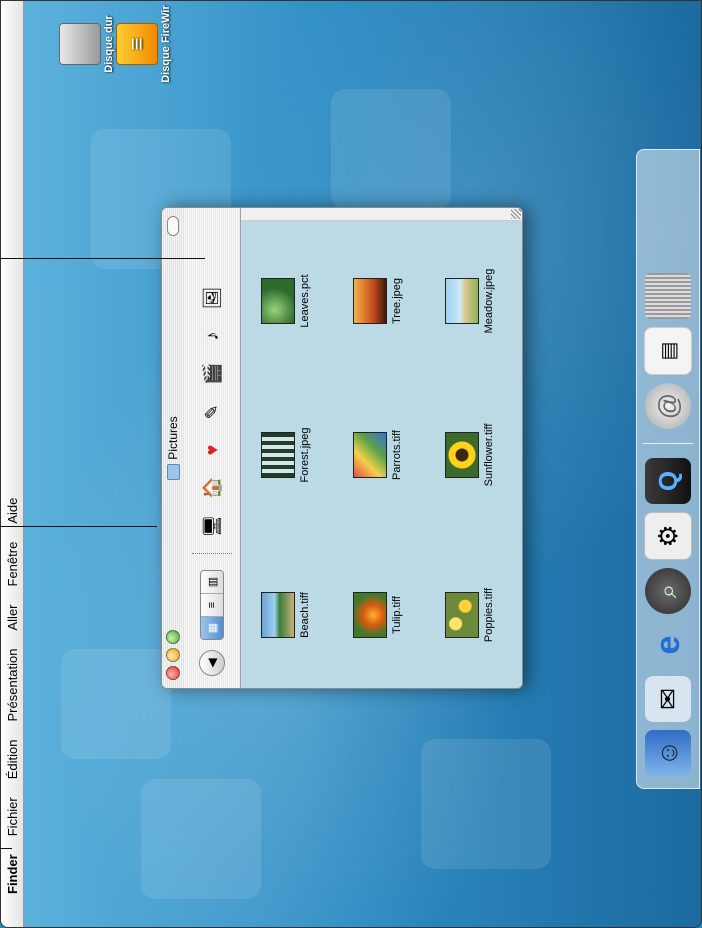  I want to click on window-title: Pictures, so click(173, 448).